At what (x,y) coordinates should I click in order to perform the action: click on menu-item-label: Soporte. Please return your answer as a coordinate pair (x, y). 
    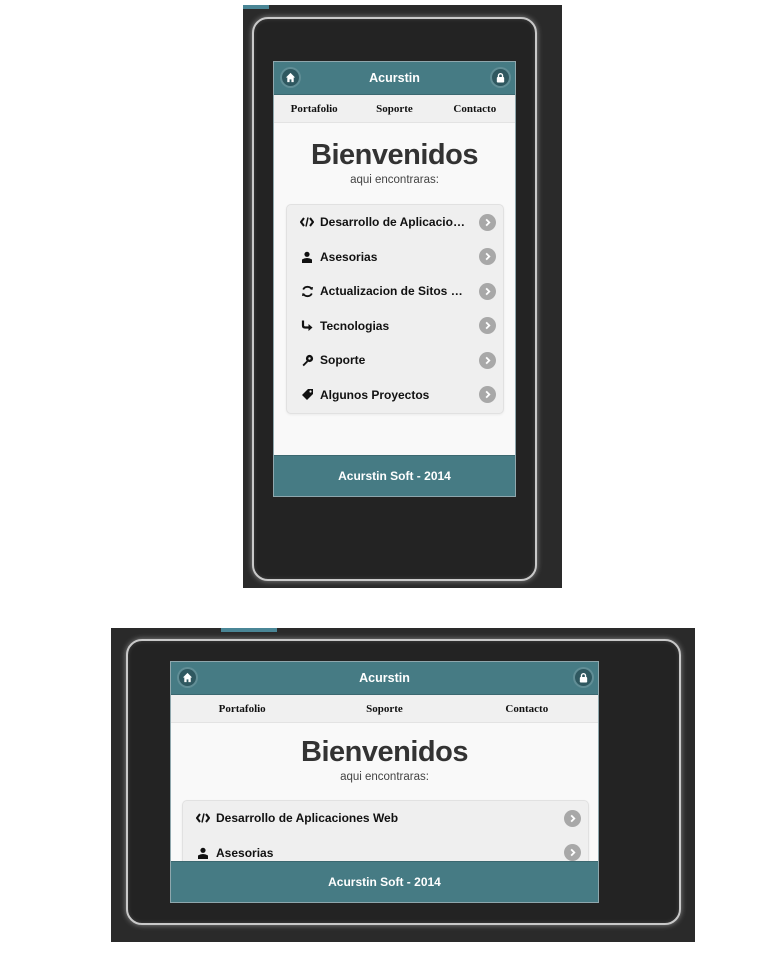
    Looking at the image, I should click on (343, 360).